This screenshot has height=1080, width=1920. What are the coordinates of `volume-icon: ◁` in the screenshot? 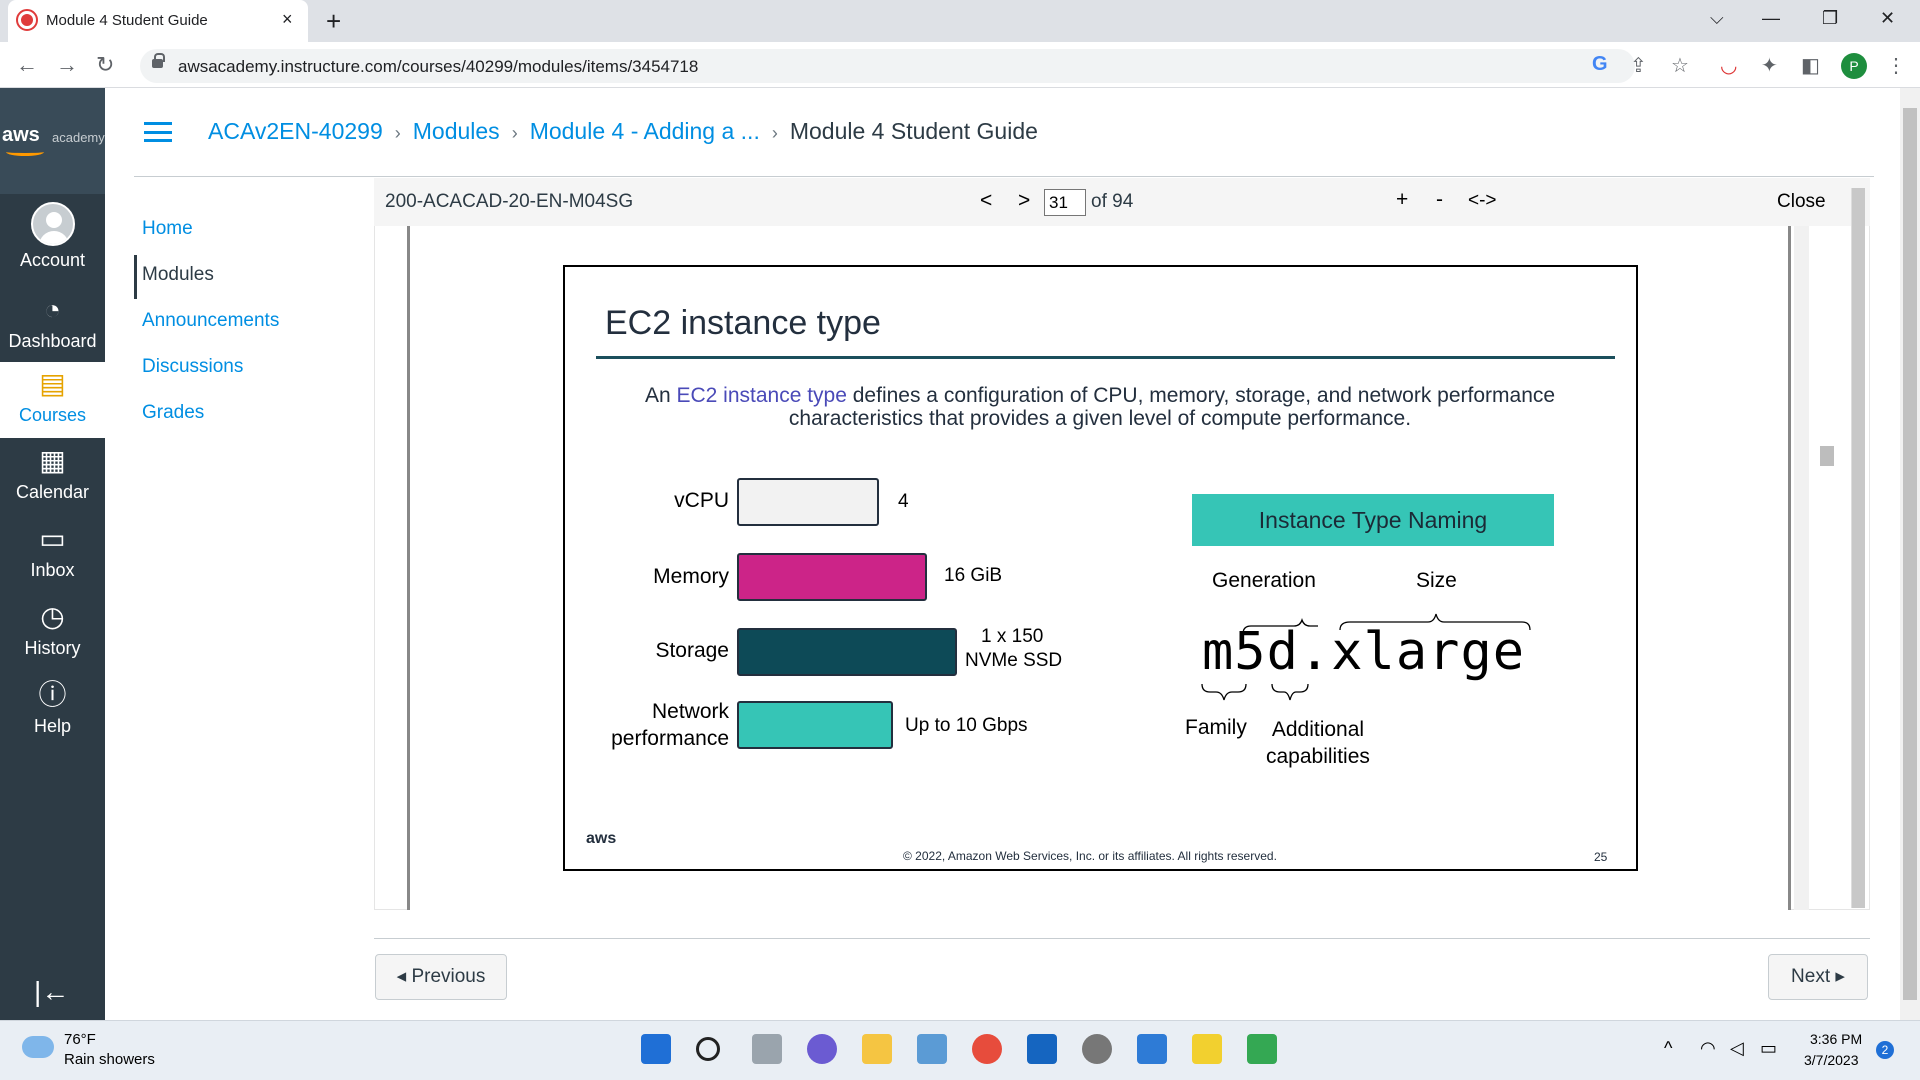 It's located at (1737, 1048).